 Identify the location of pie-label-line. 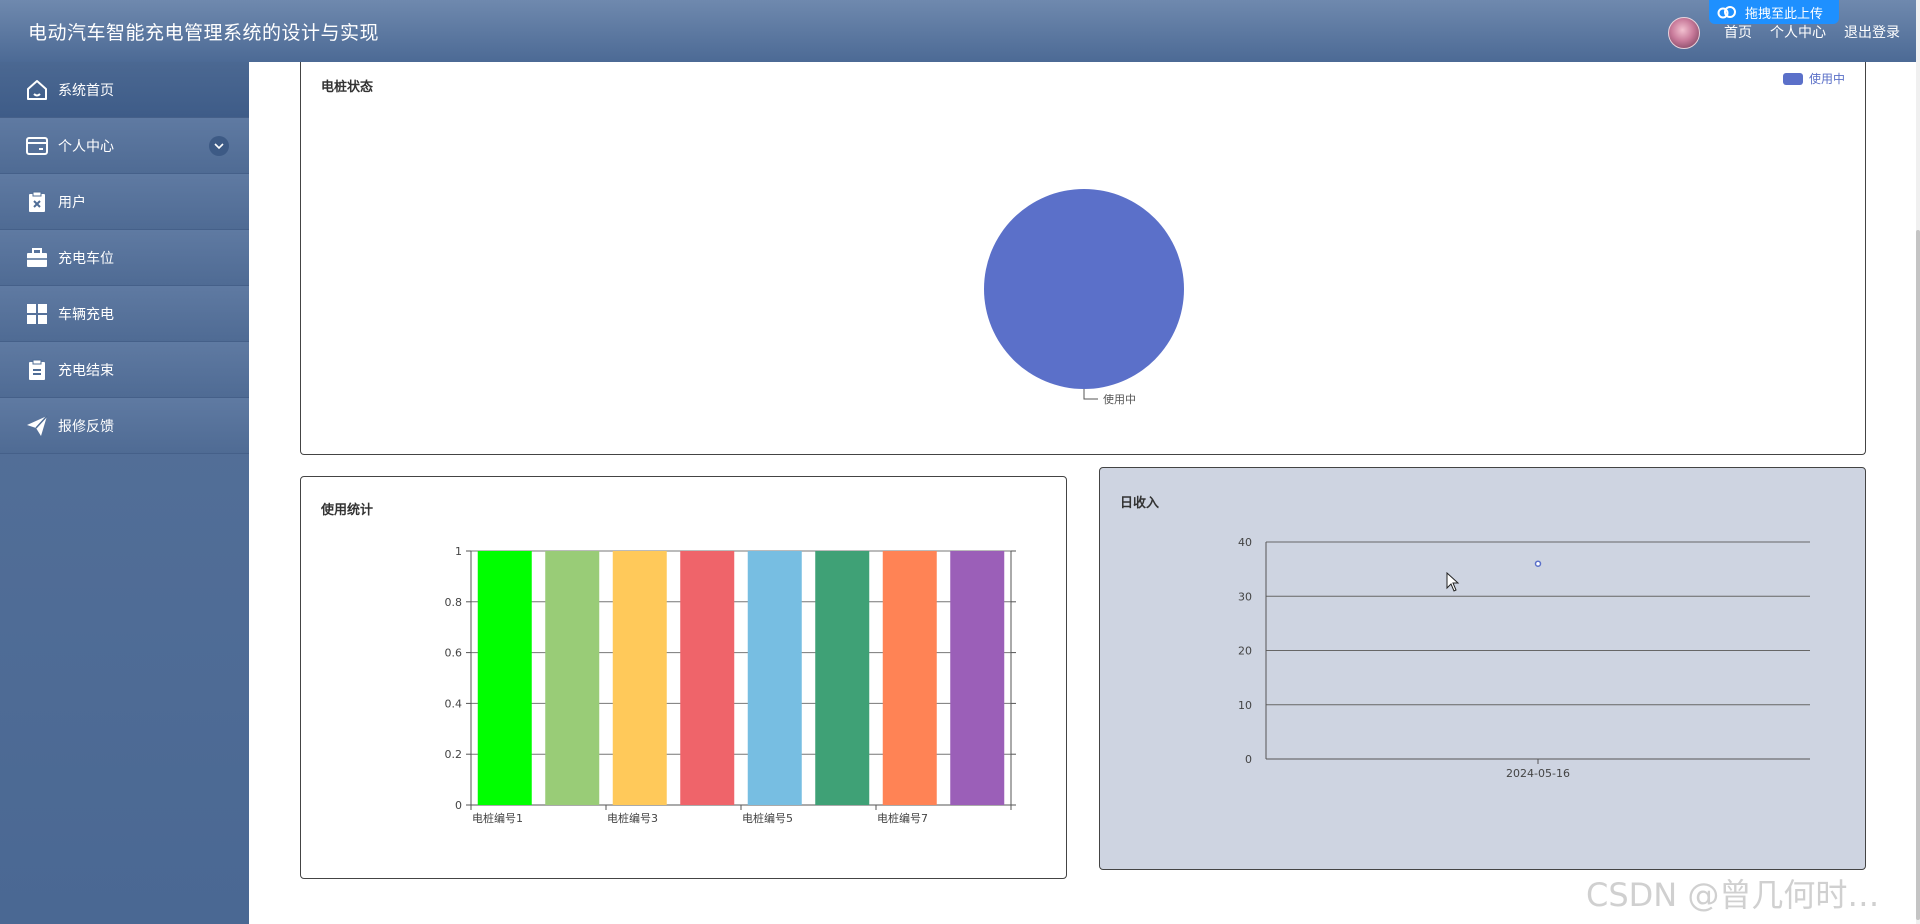
(1090, 394).